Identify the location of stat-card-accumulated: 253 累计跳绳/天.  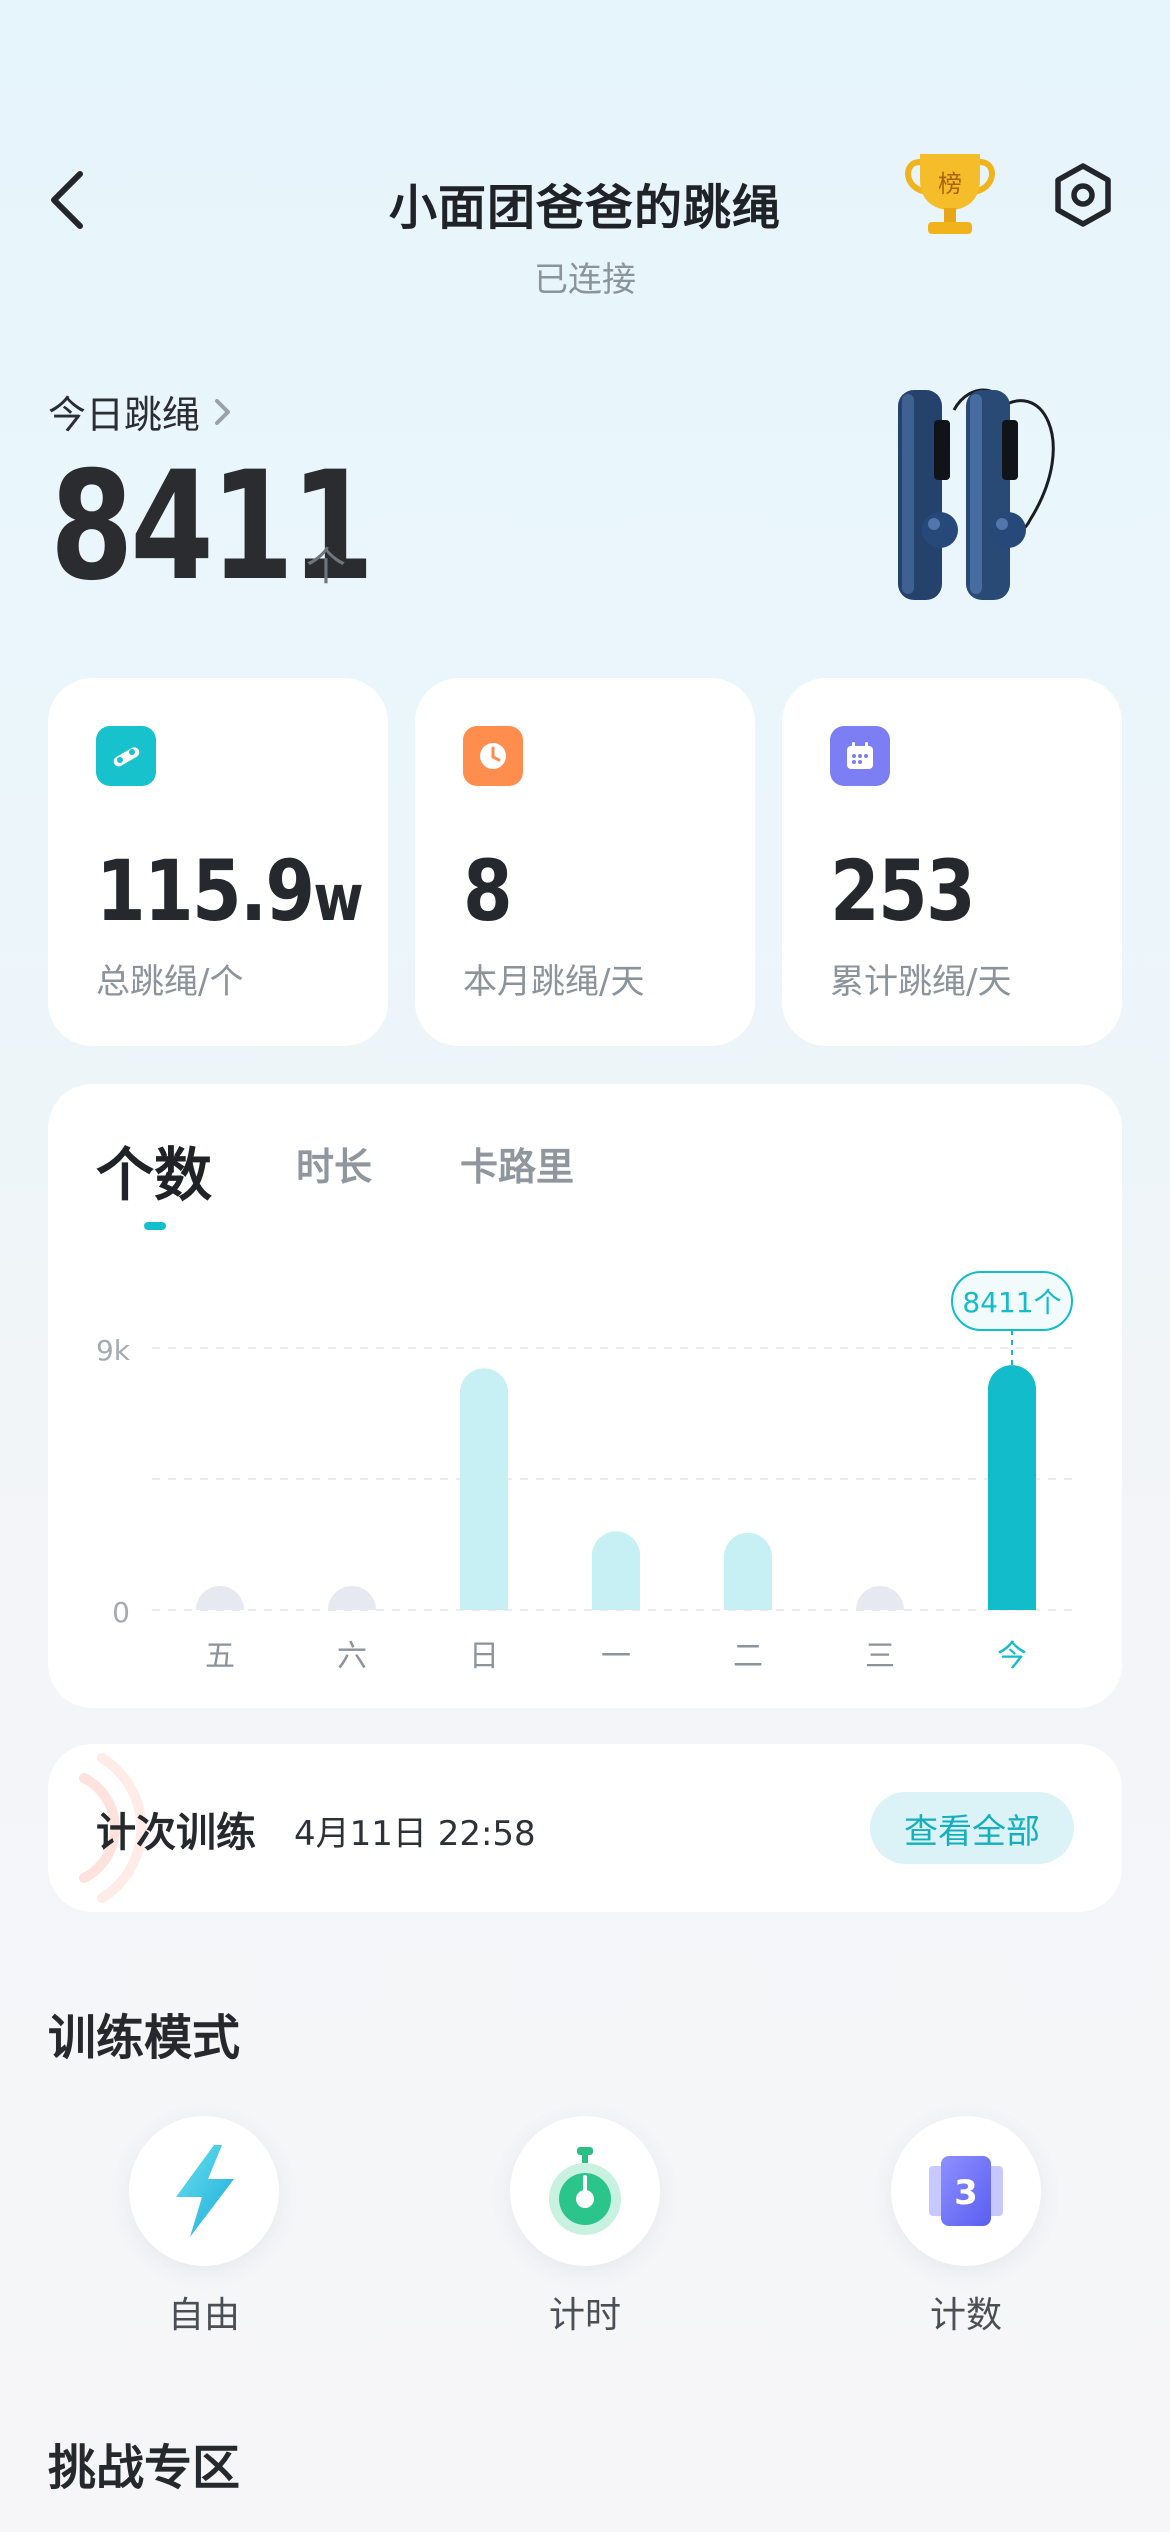
(952, 862).